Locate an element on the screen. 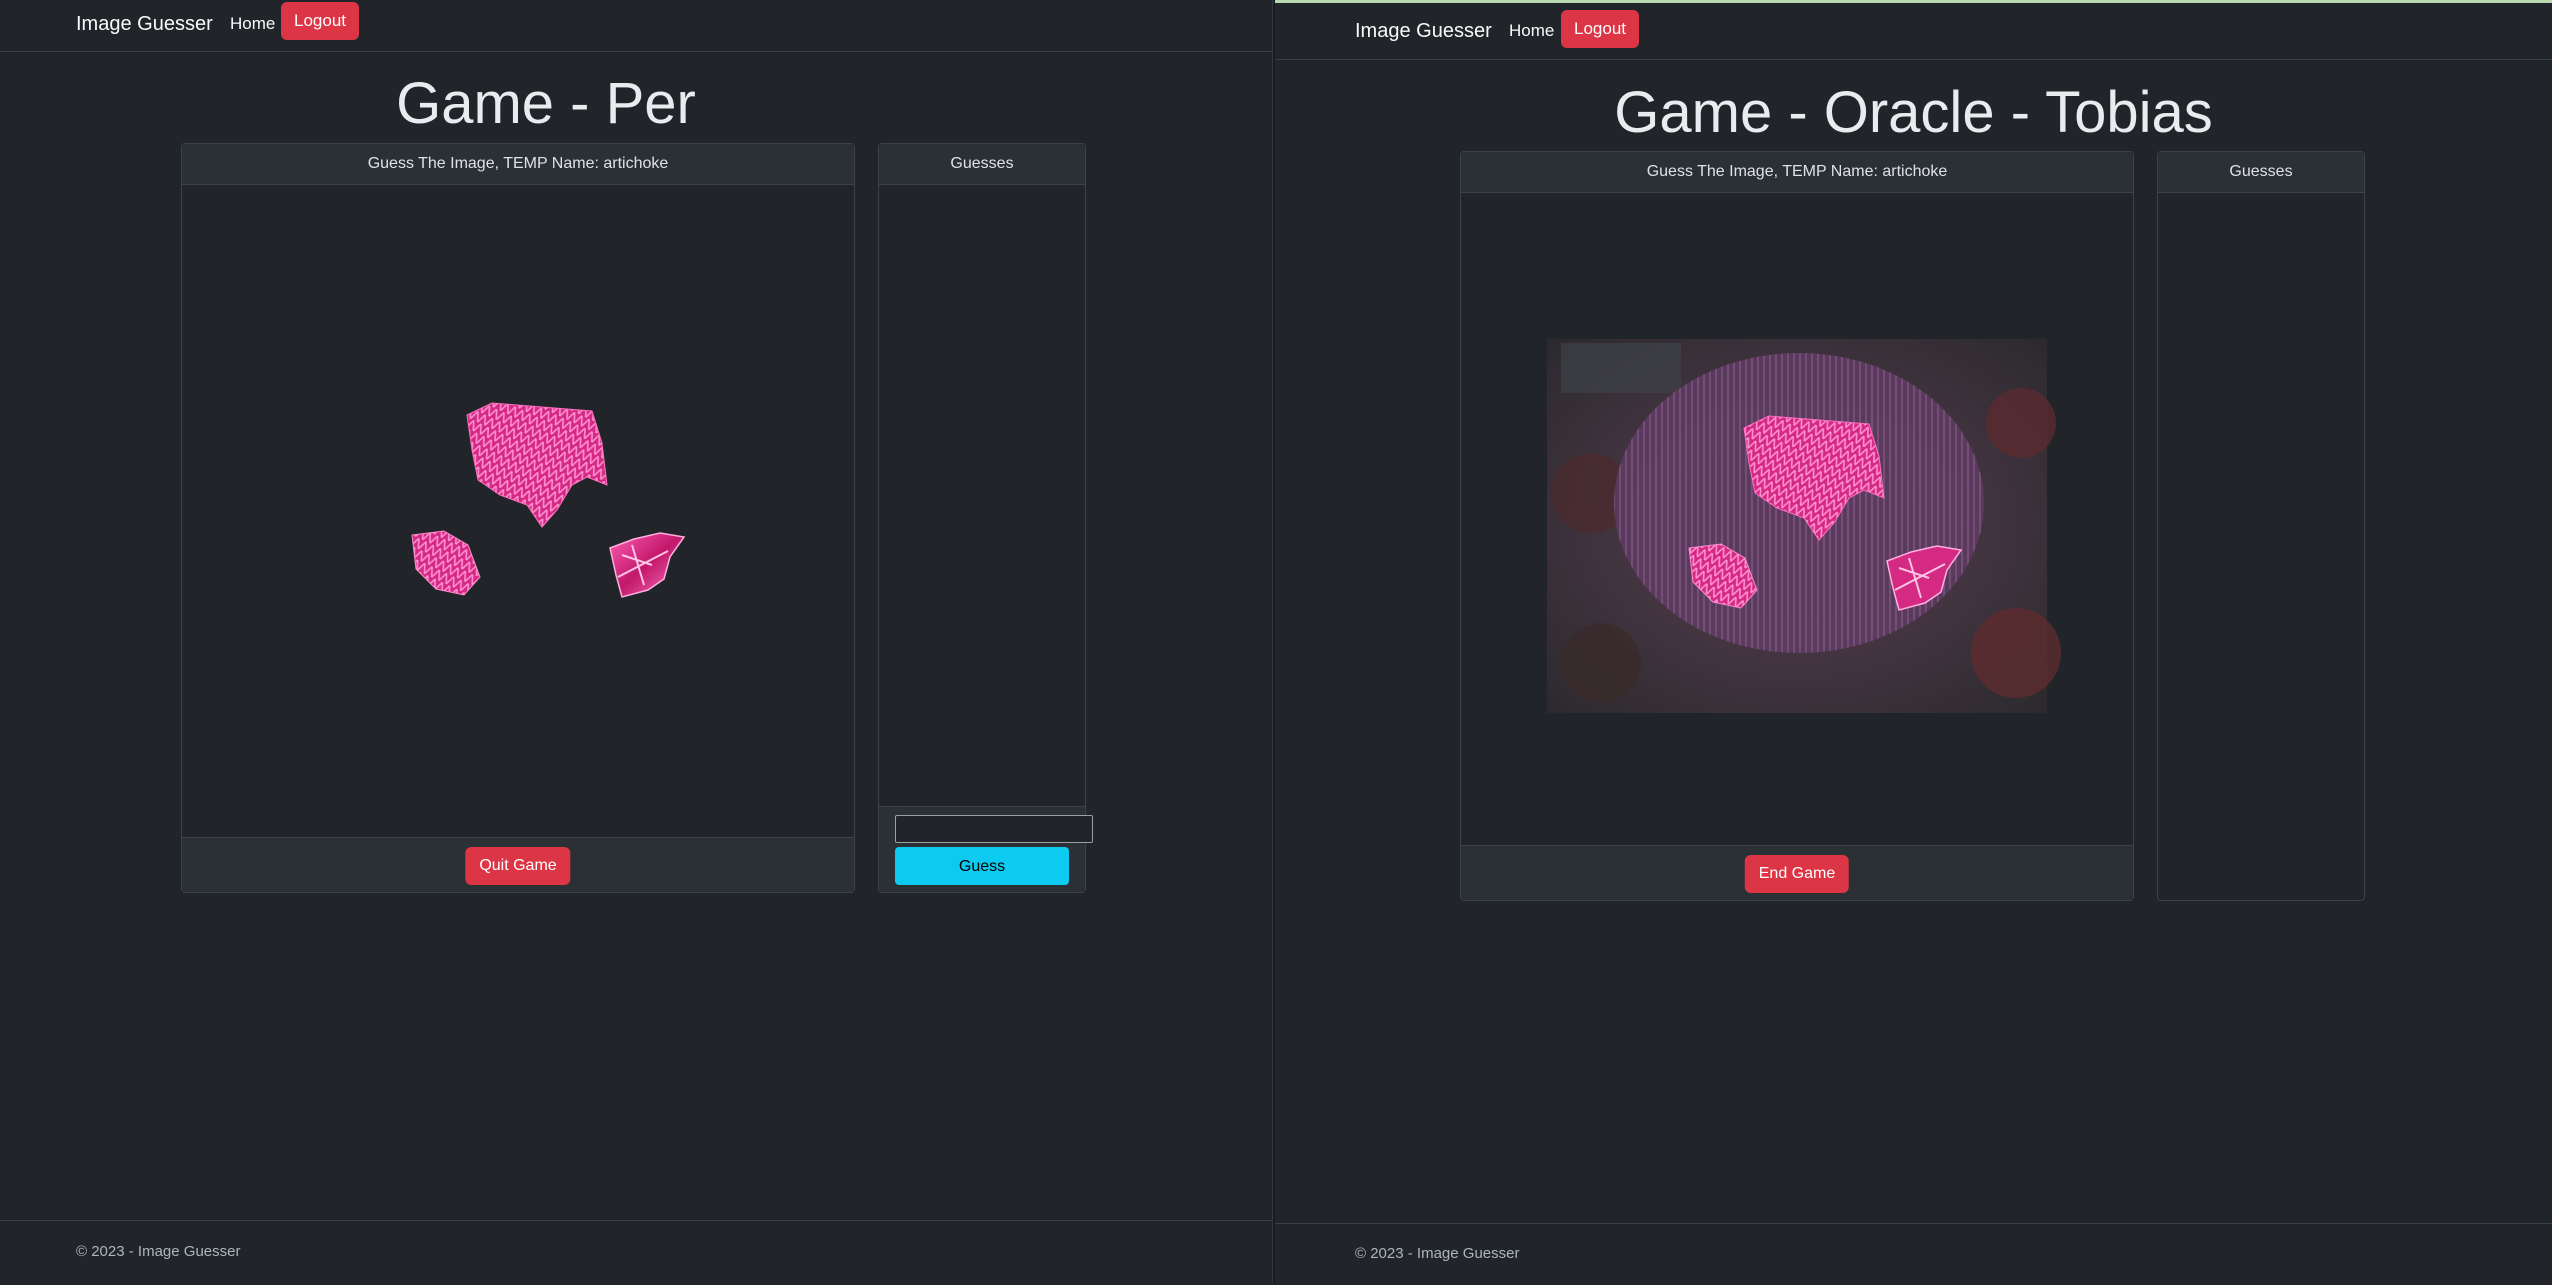 This screenshot has width=2552, height=1285. full-image is located at coordinates (1804, 526).